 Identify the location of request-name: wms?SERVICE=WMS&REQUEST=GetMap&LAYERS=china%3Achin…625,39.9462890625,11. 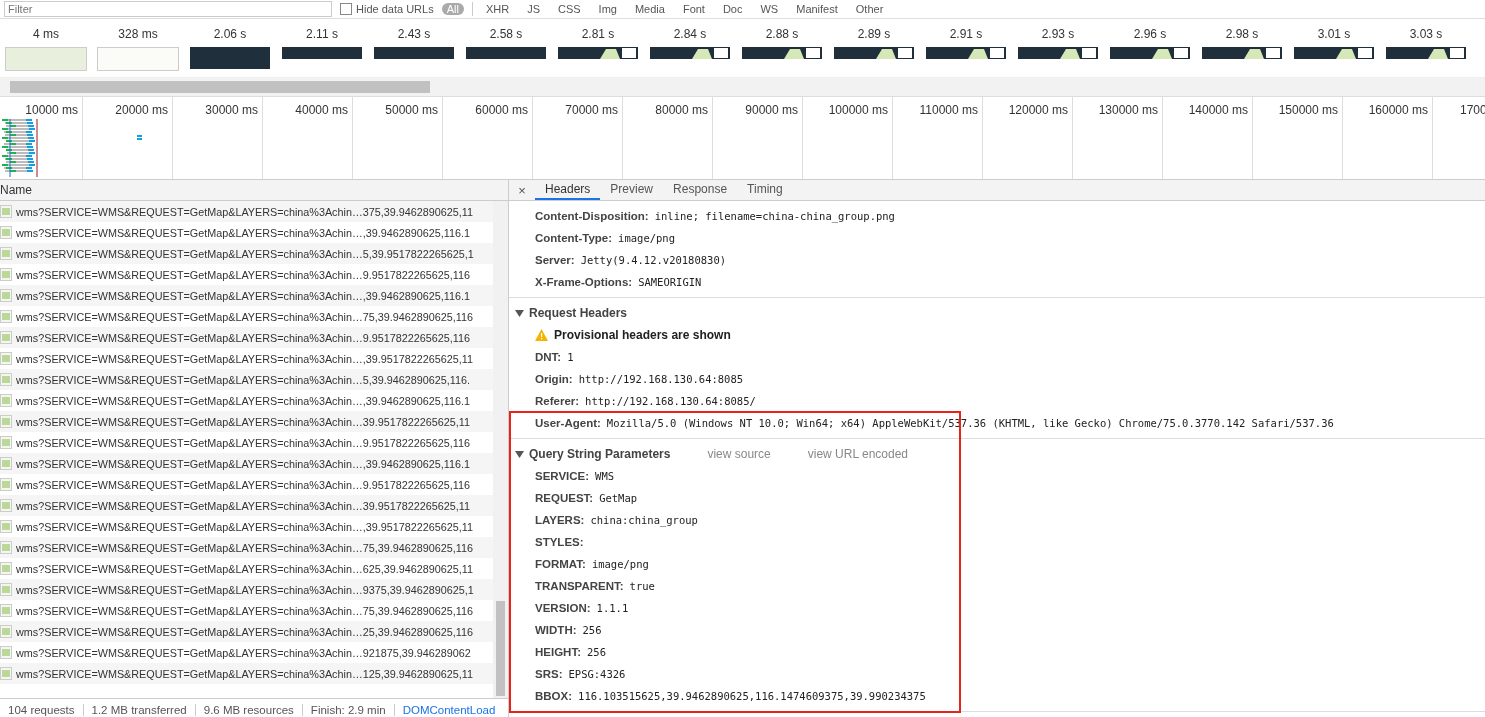
(244, 568).